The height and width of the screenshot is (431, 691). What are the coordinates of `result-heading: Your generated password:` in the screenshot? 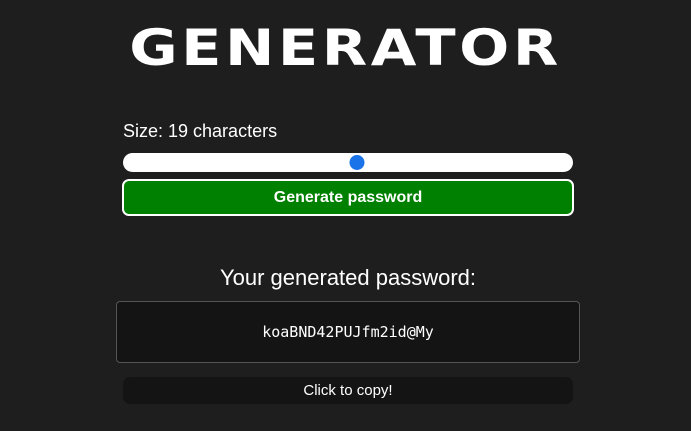 It's located at (348, 277).